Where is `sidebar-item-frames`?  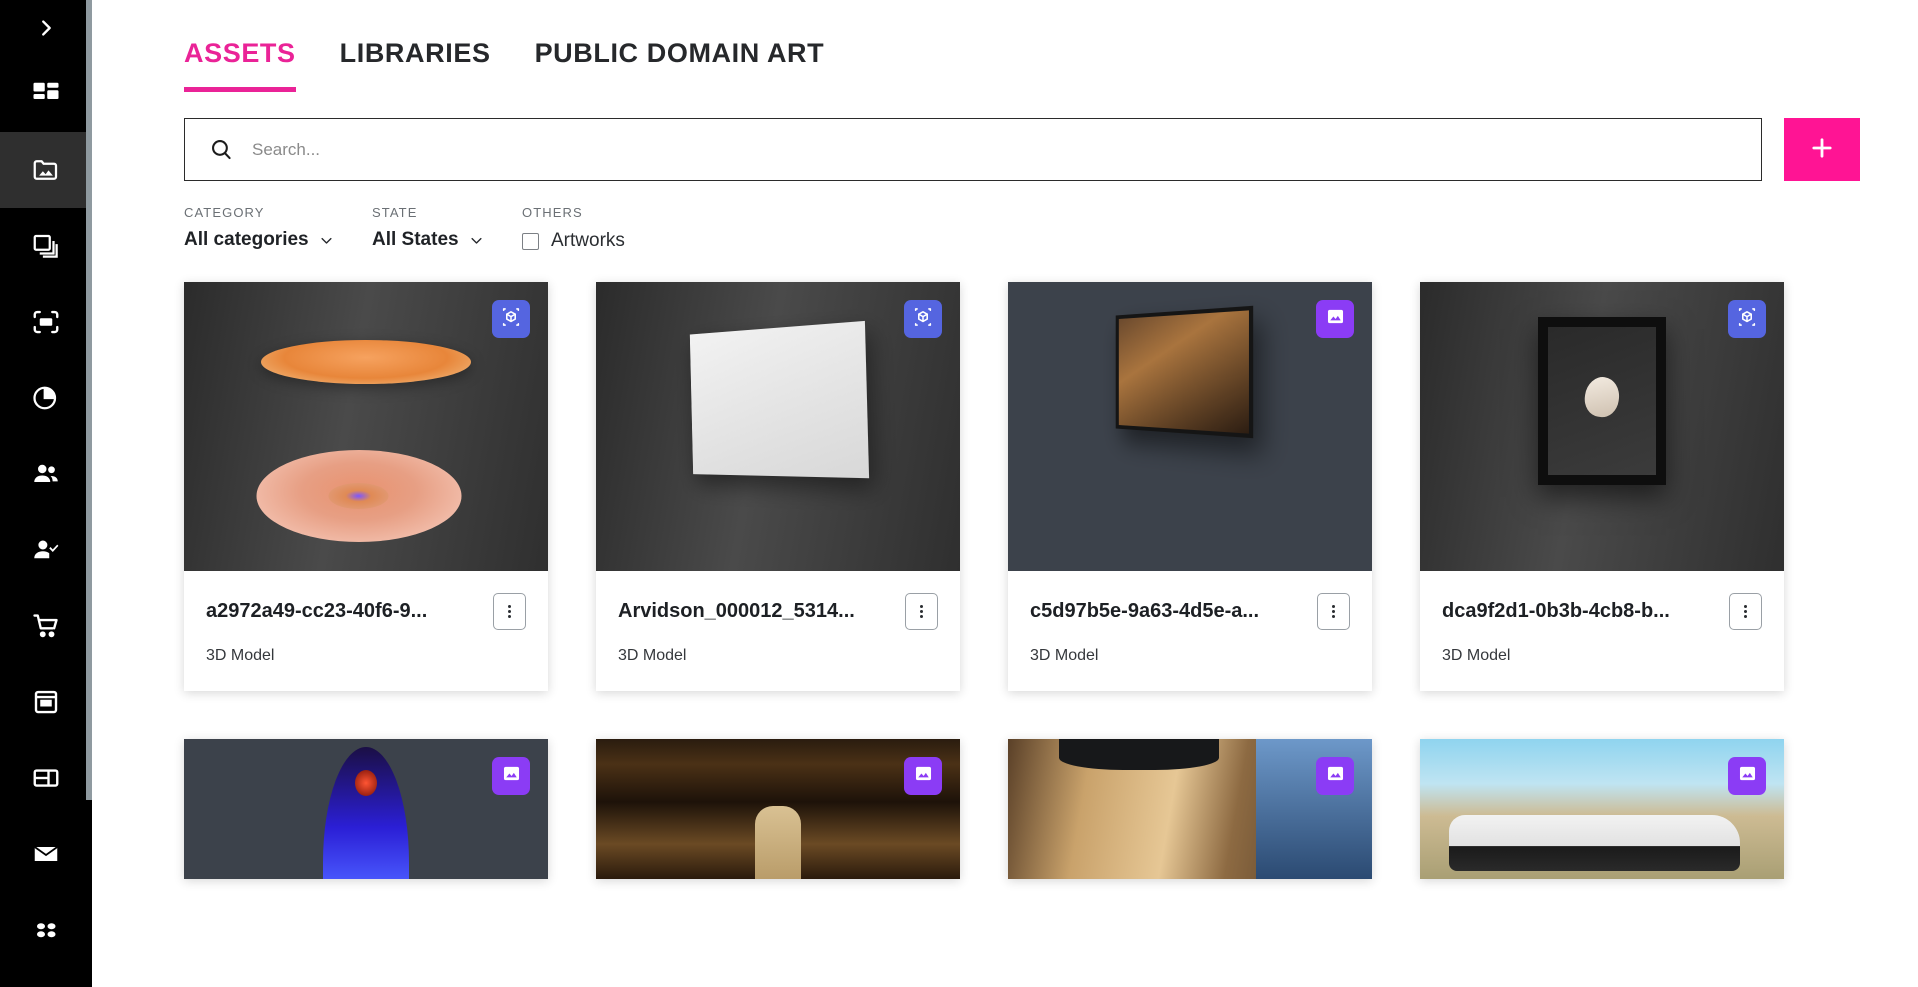
sidebar-item-frames is located at coordinates (46, 322).